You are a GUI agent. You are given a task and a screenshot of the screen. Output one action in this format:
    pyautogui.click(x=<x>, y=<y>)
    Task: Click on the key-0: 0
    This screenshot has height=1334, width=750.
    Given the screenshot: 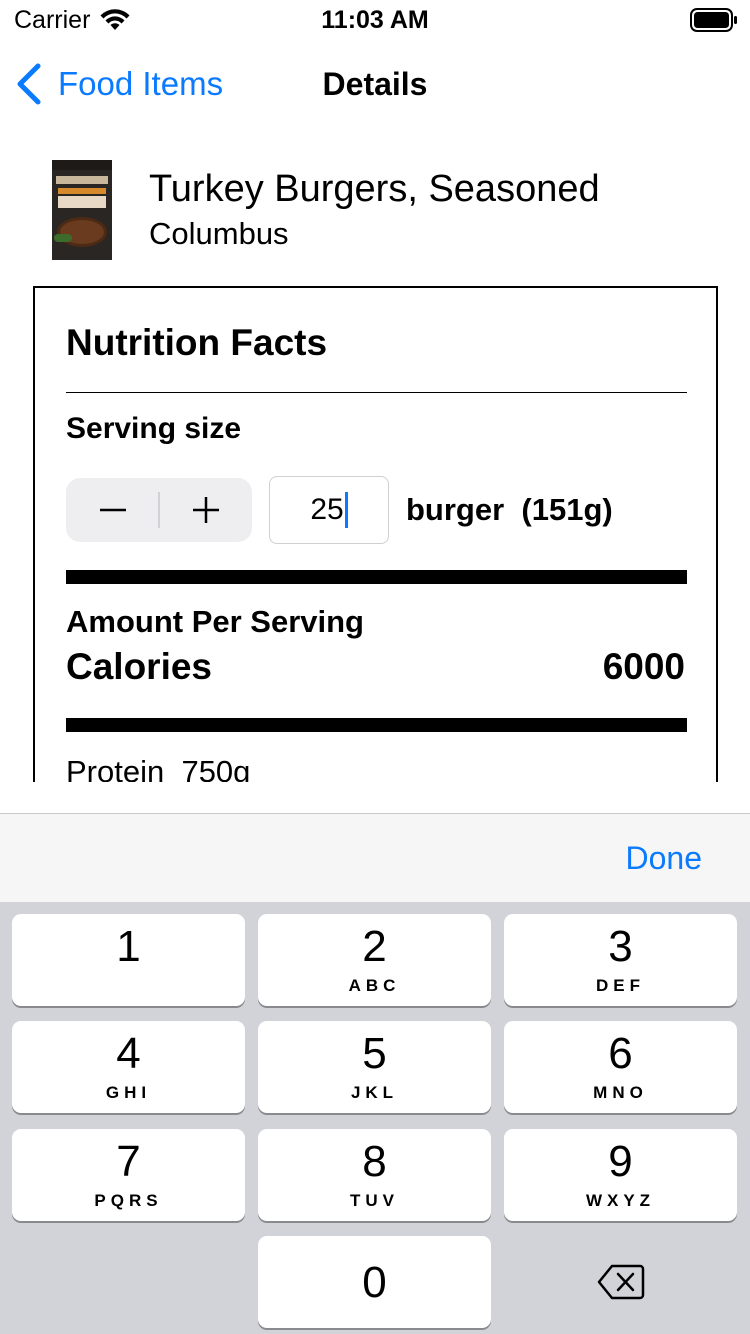 What is the action you would take?
    pyautogui.click(x=374, y=1282)
    